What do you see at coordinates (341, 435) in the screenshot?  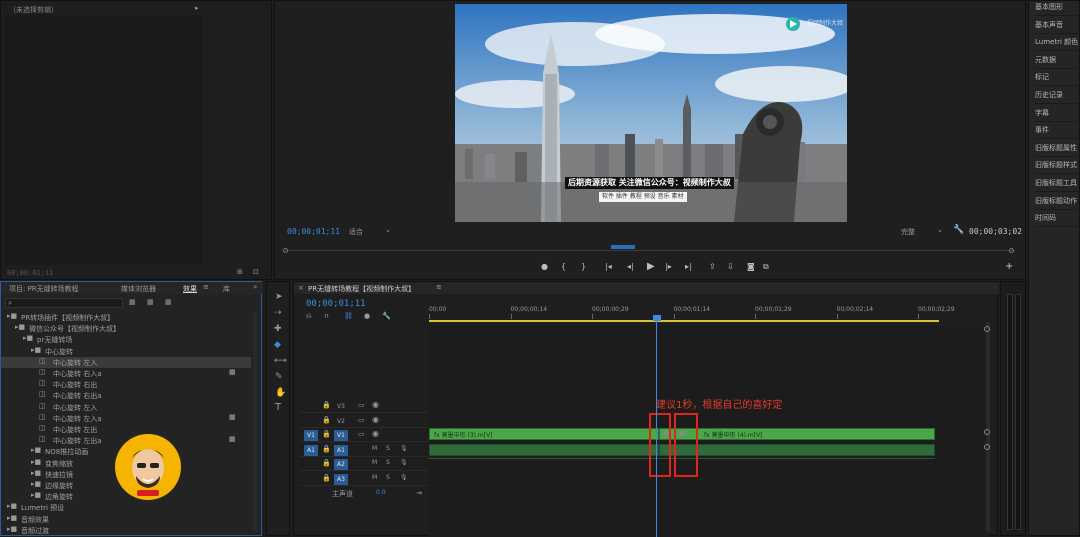 I see `track-name: V1` at bounding box center [341, 435].